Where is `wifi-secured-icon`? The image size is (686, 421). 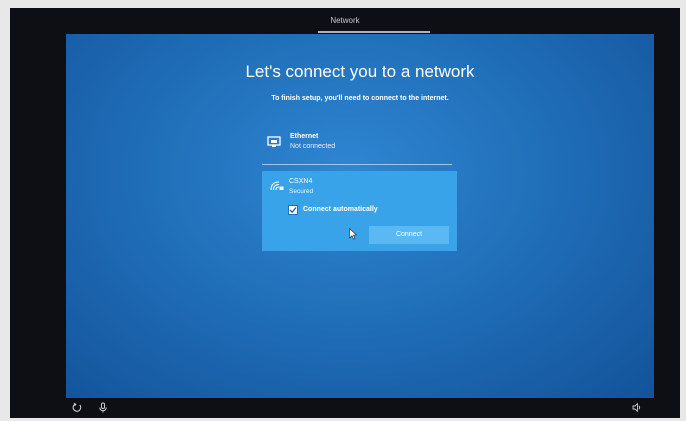
wifi-secured-icon is located at coordinates (277, 186).